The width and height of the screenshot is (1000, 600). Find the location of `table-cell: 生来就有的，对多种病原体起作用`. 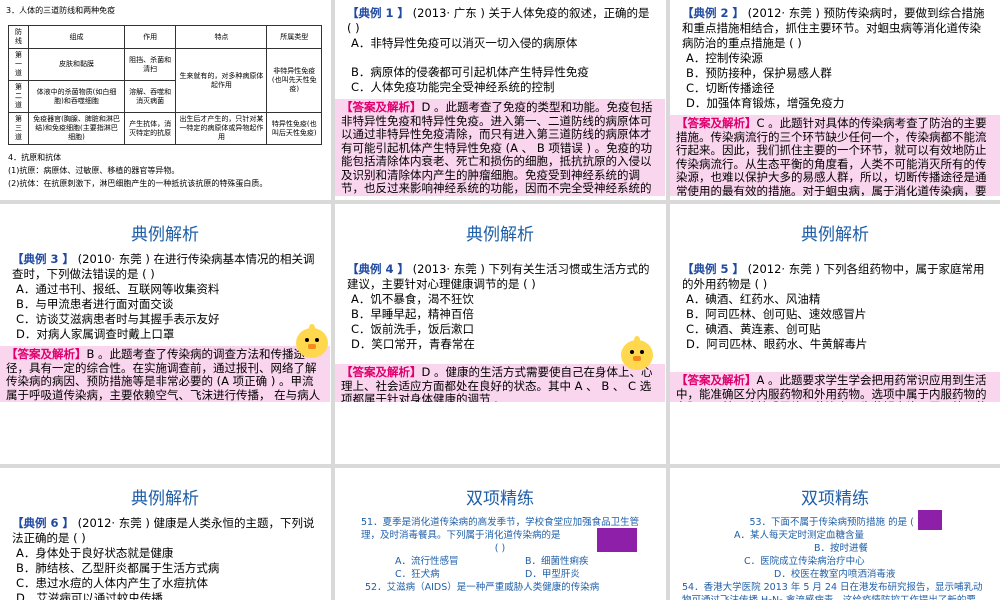

table-cell: 生来就有的，对多种病原体起作用 is located at coordinates (221, 80).